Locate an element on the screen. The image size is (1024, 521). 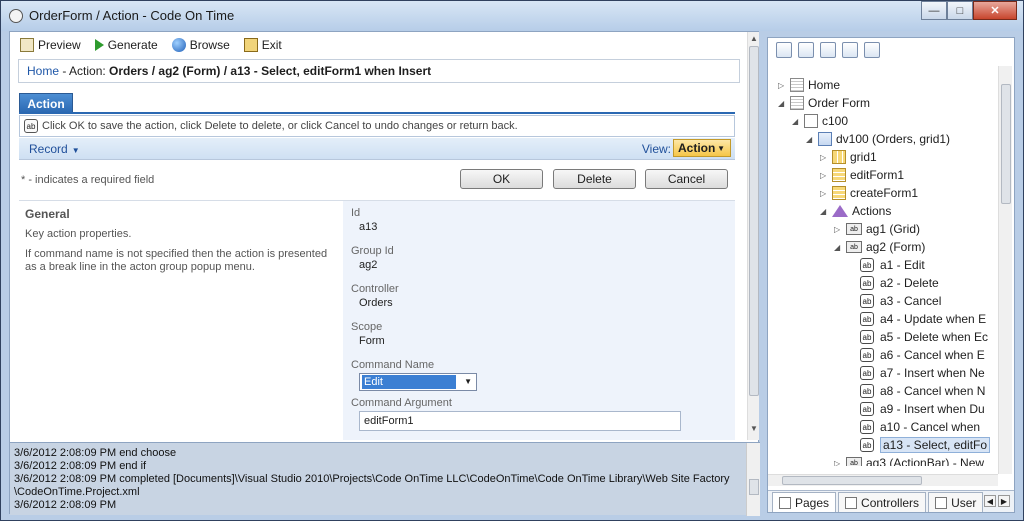
tree-node-a4: ab a4 - Update when E is located at coordinates (923, 319).